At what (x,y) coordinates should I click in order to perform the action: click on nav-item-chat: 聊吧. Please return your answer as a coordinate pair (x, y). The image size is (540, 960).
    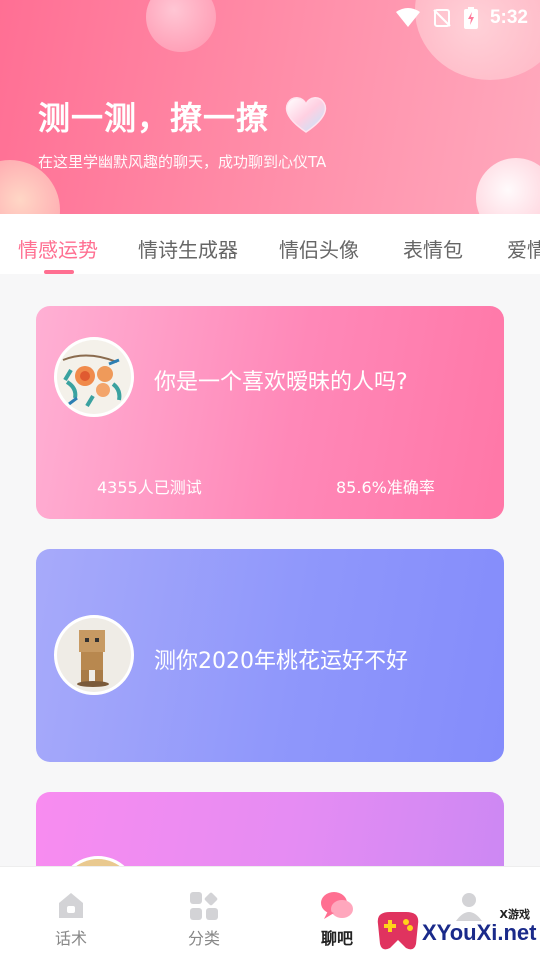
    Looking at the image, I should click on (337, 913).